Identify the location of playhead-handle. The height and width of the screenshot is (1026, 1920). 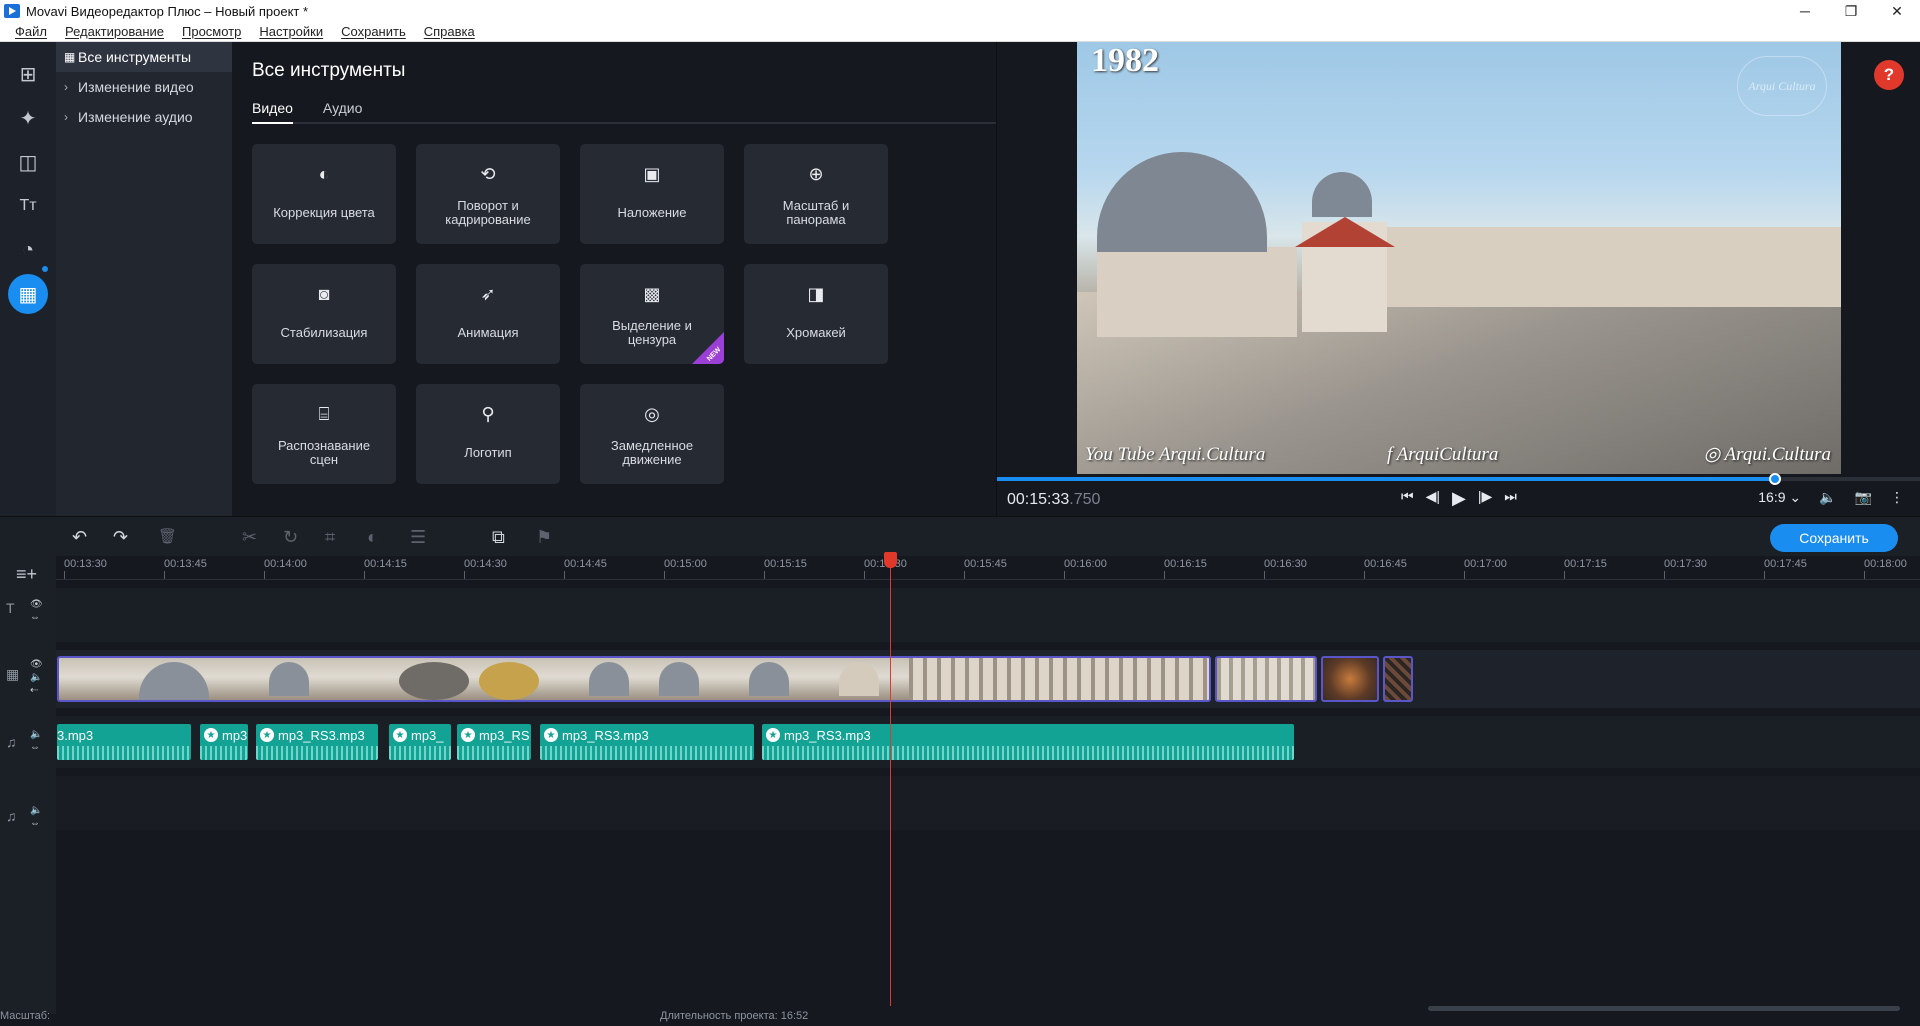
(890, 560).